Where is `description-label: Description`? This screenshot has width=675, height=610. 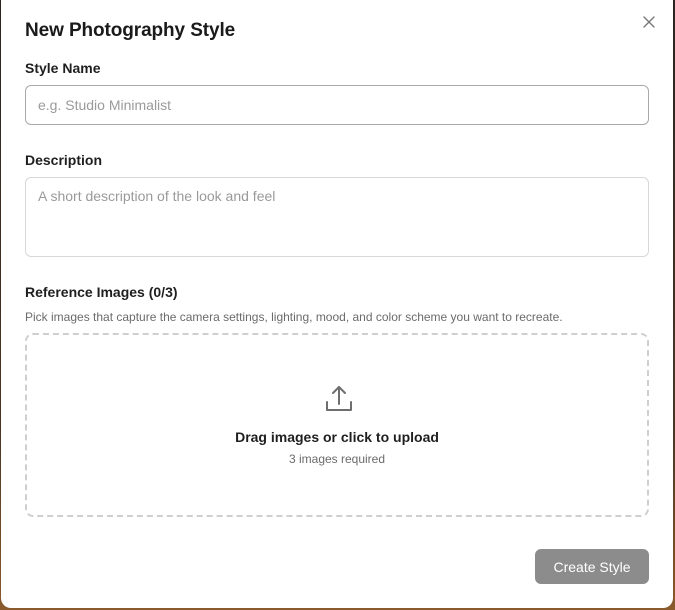
description-label: Description is located at coordinates (64, 160).